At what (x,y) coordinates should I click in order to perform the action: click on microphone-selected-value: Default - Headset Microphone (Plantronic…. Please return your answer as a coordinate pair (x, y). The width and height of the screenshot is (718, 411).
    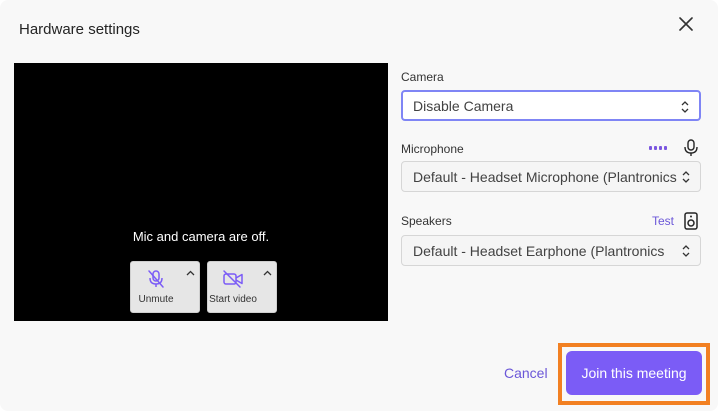
    Looking at the image, I should click on (545, 176).